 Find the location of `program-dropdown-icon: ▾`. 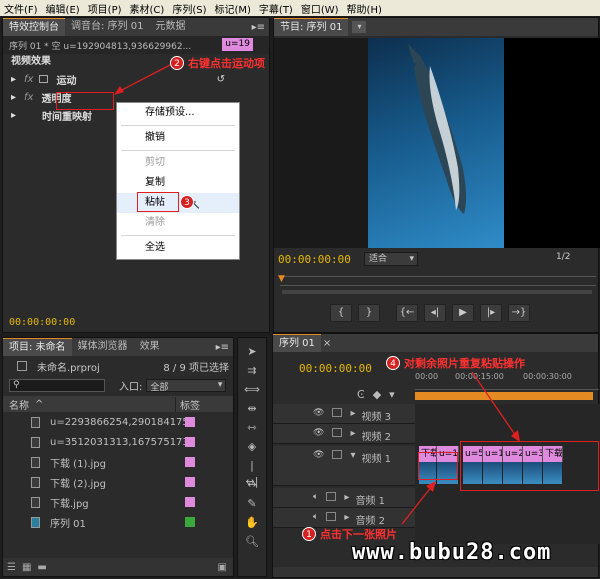

program-dropdown-icon: ▾ is located at coordinates (359, 27).